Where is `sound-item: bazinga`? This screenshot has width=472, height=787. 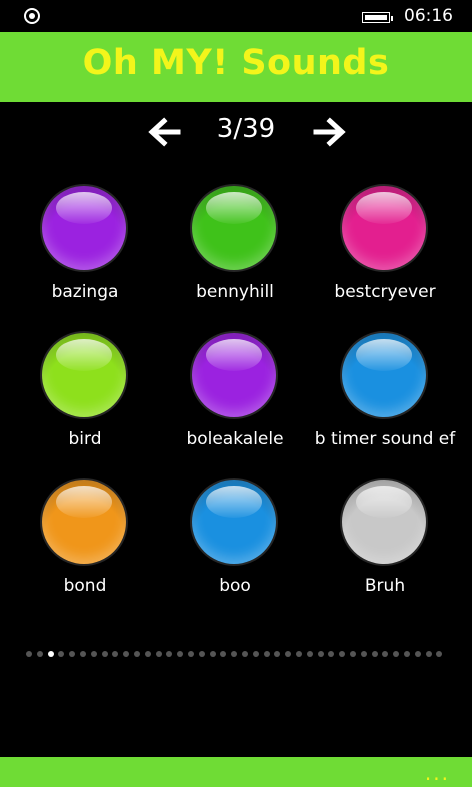 sound-item: bazinga is located at coordinates (85, 251).